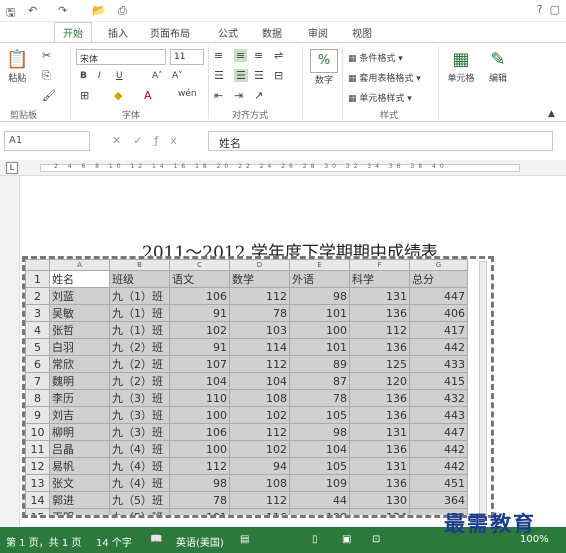  I want to click on table-cell: 常欣, so click(79, 364).